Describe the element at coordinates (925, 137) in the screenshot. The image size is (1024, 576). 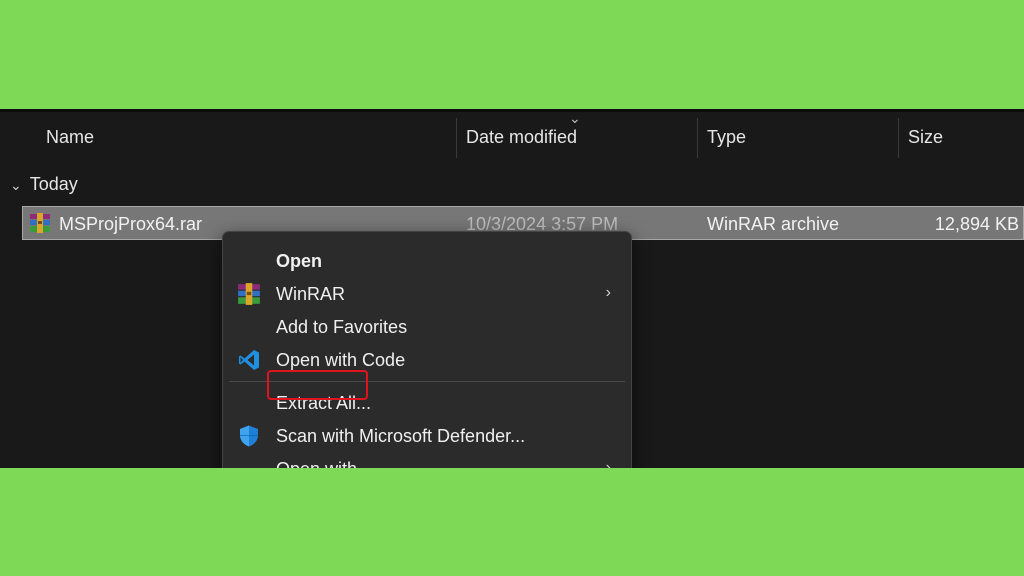
I see `column-header-size: Size` at that location.